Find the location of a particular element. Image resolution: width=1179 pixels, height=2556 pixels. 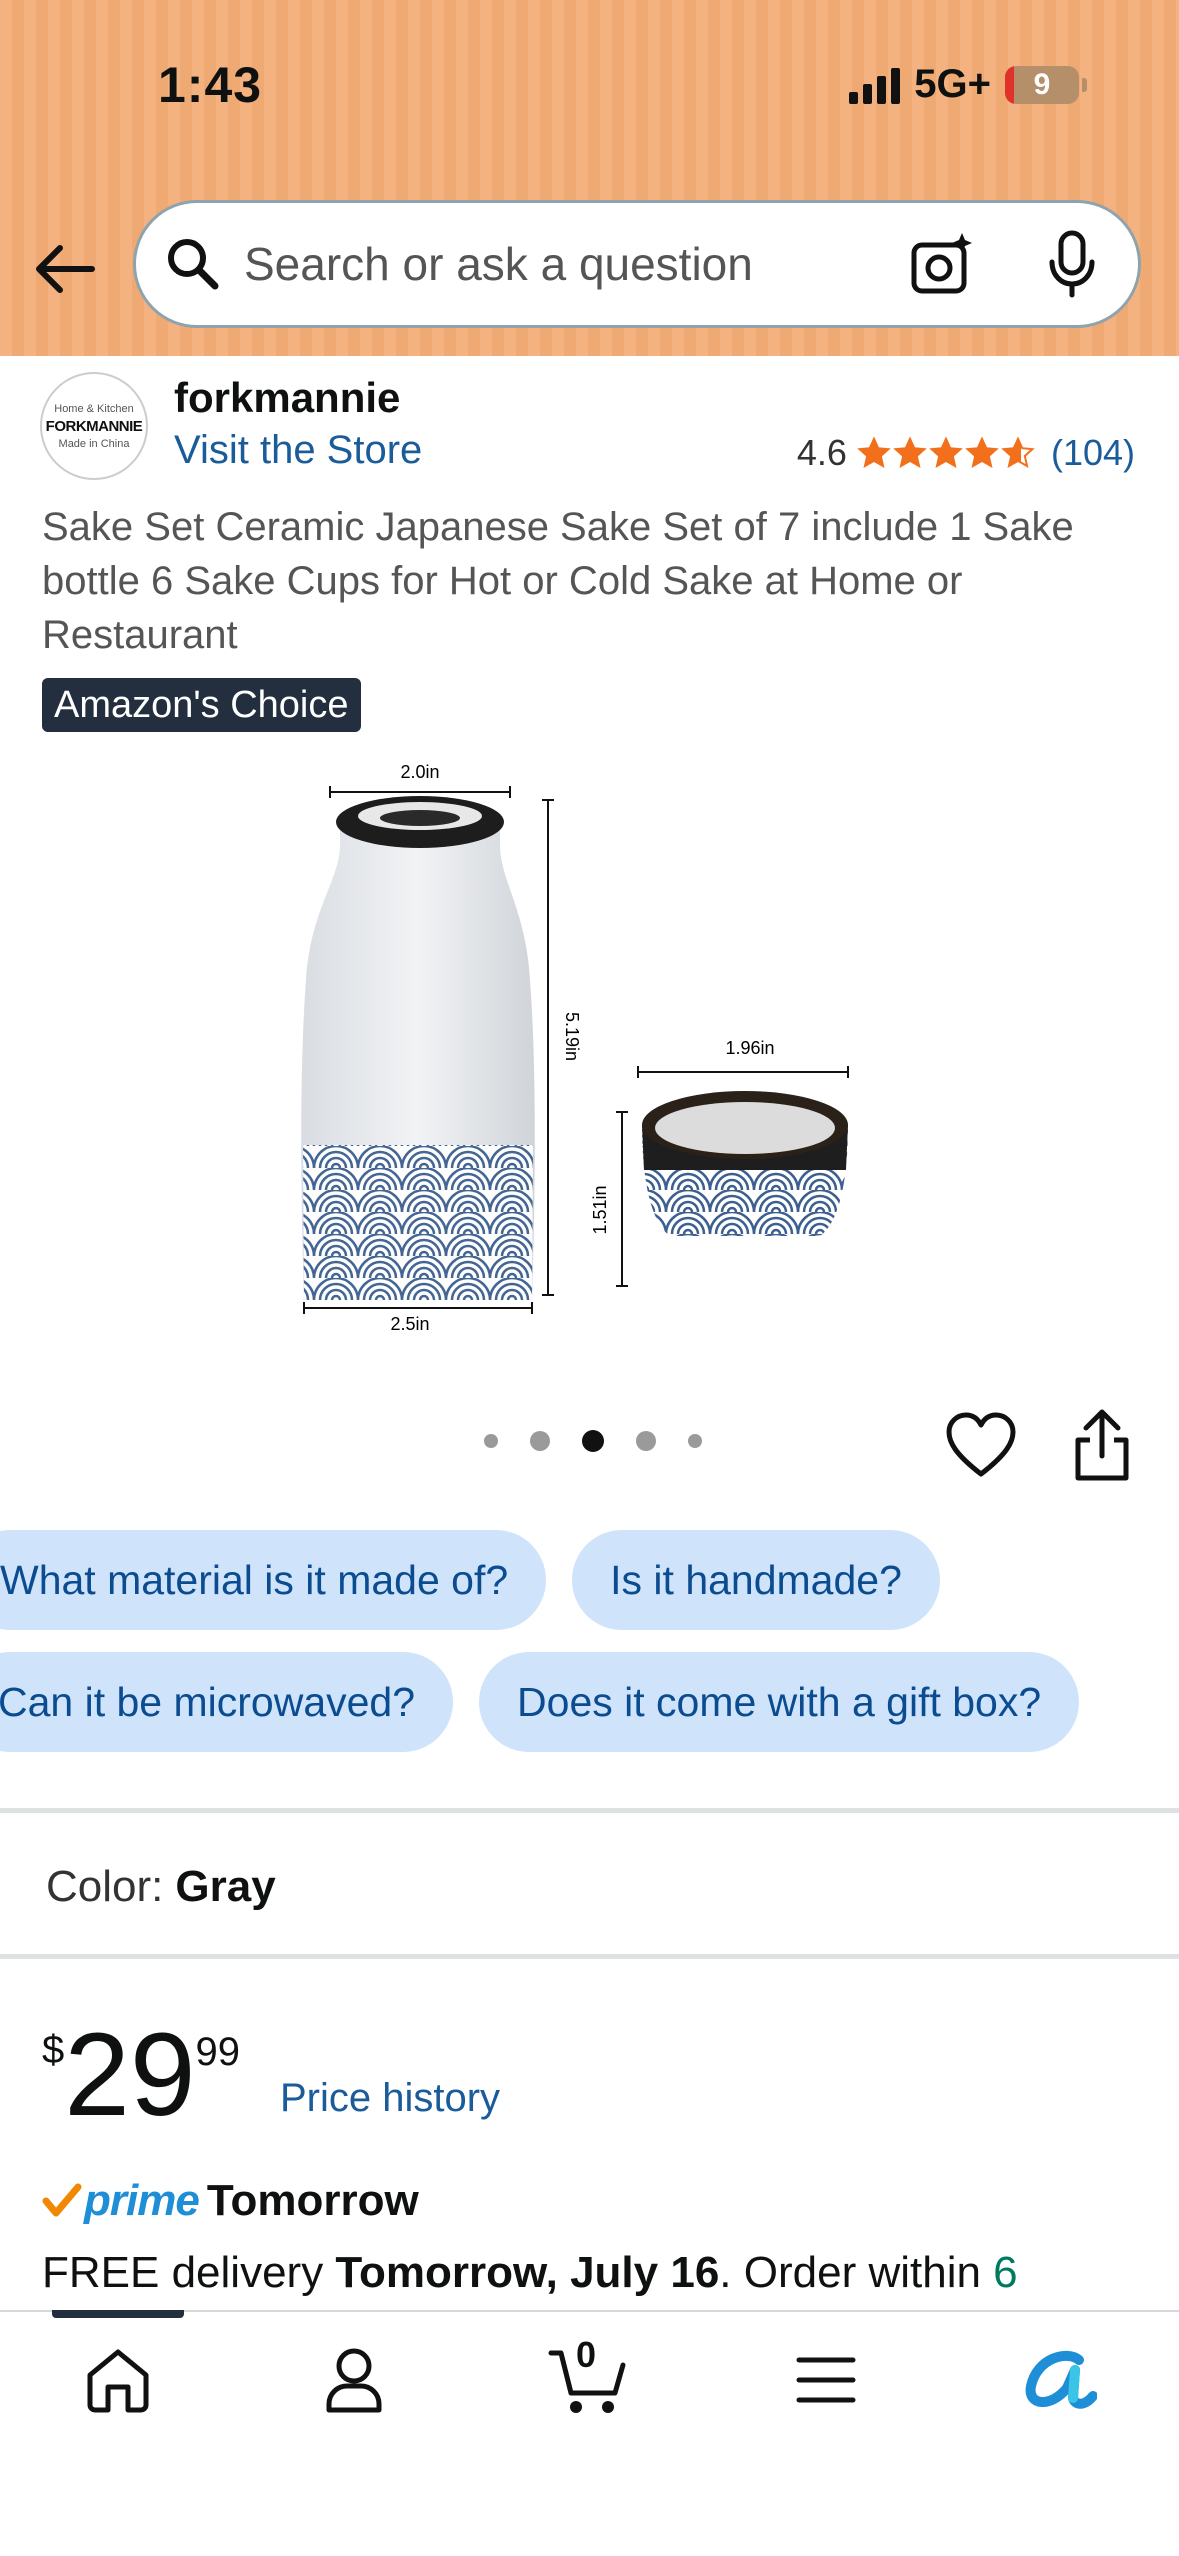

carousel-dot-active is located at coordinates (593, 1441).